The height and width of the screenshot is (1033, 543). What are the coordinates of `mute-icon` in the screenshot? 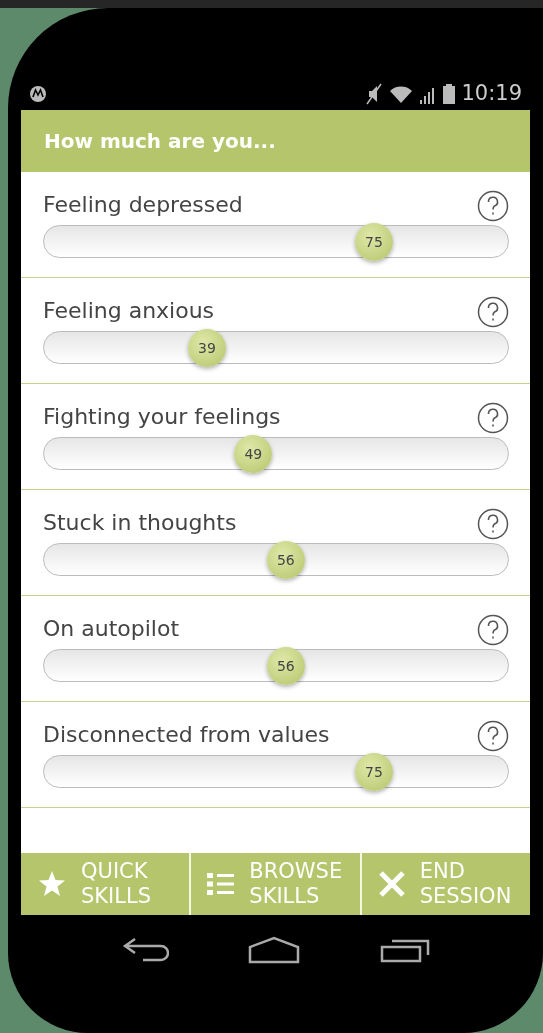 It's located at (374, 94).